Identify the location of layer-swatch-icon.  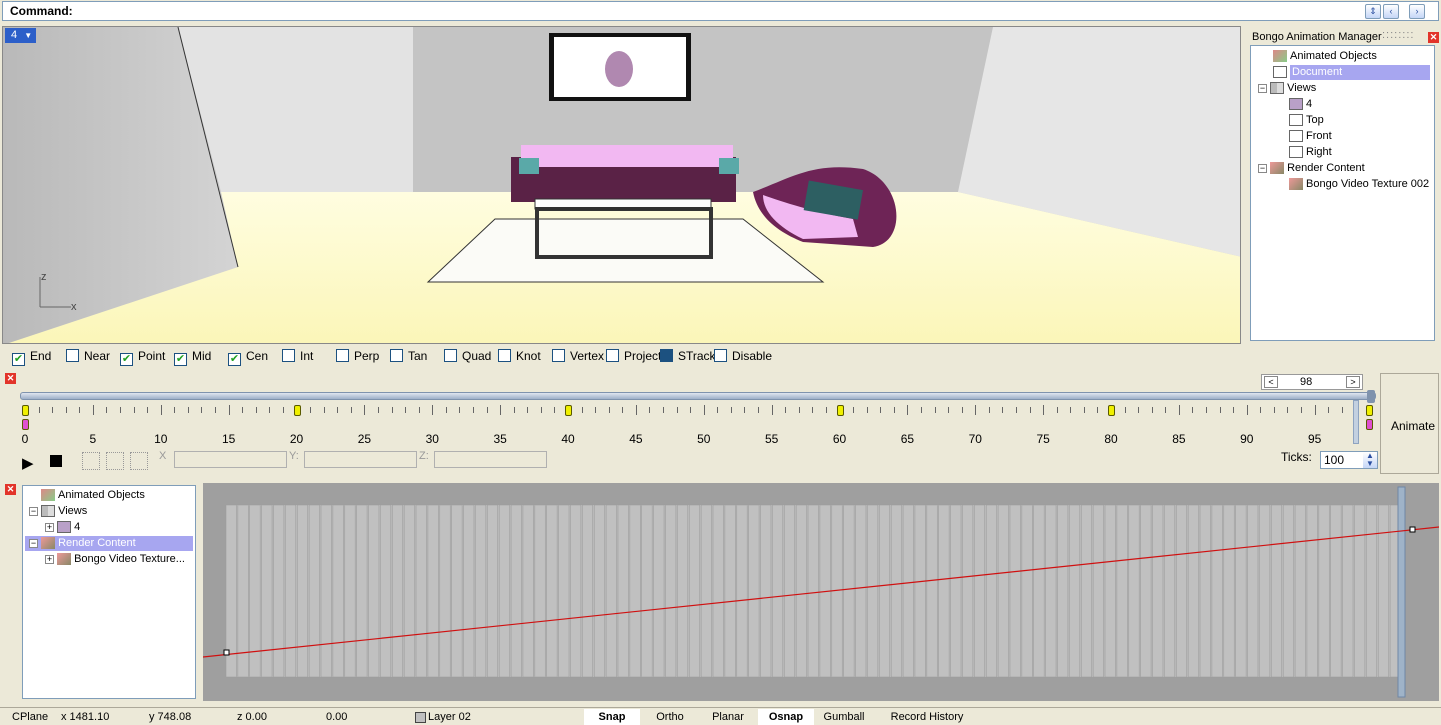
(420, 717).